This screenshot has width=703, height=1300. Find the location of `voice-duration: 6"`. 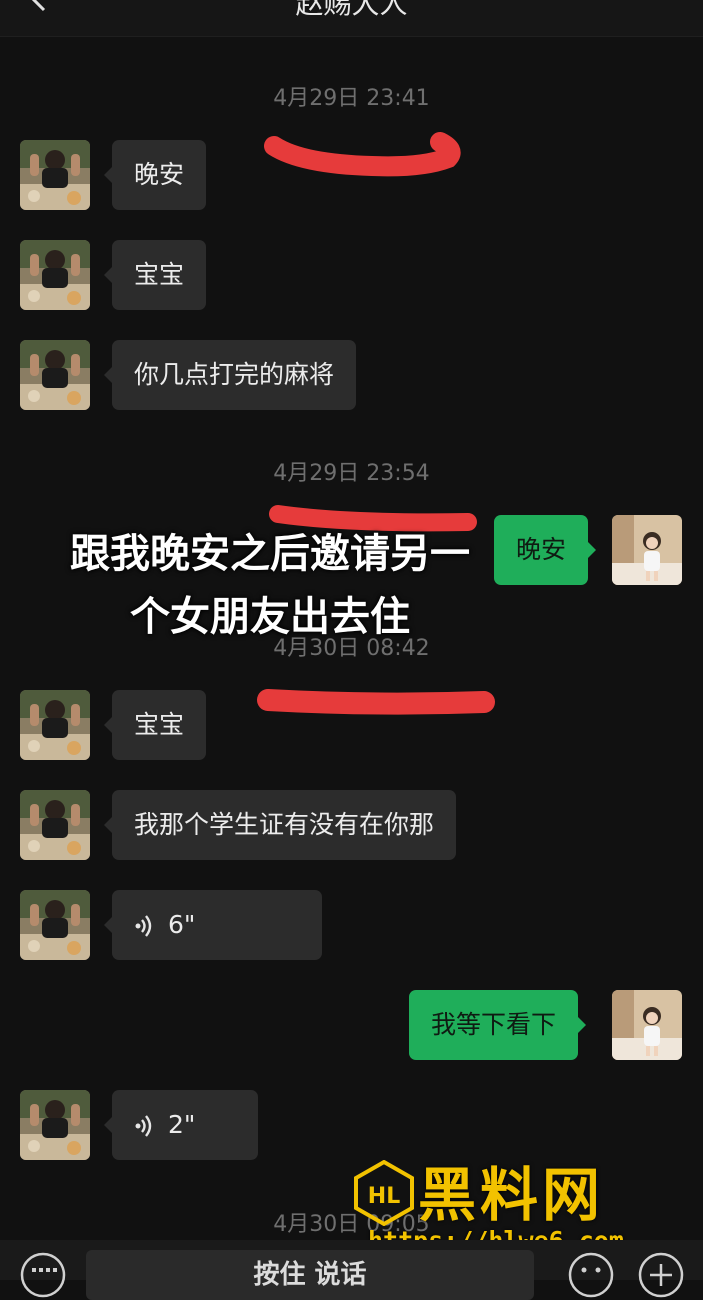

voice-duration: 6" is located at coordinates (182, 924).